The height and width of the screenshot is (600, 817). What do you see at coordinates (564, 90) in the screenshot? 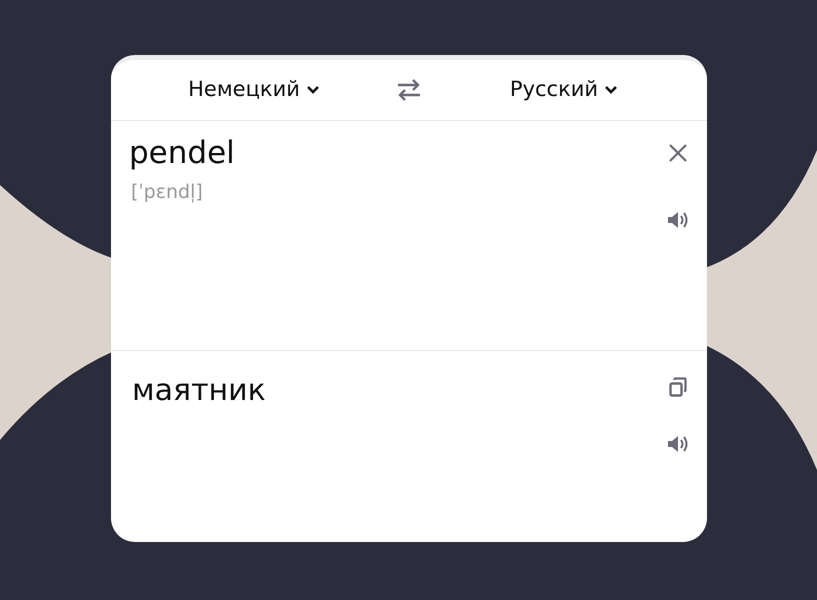
I see `target-language-dropdown: Русский` at bounding box center [564, 90].